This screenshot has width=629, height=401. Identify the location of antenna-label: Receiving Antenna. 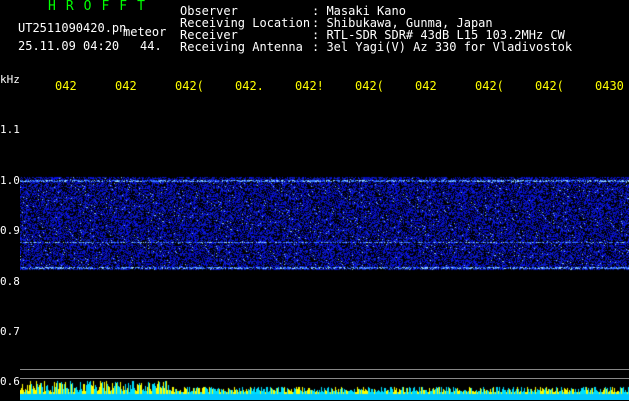
(241, 47).